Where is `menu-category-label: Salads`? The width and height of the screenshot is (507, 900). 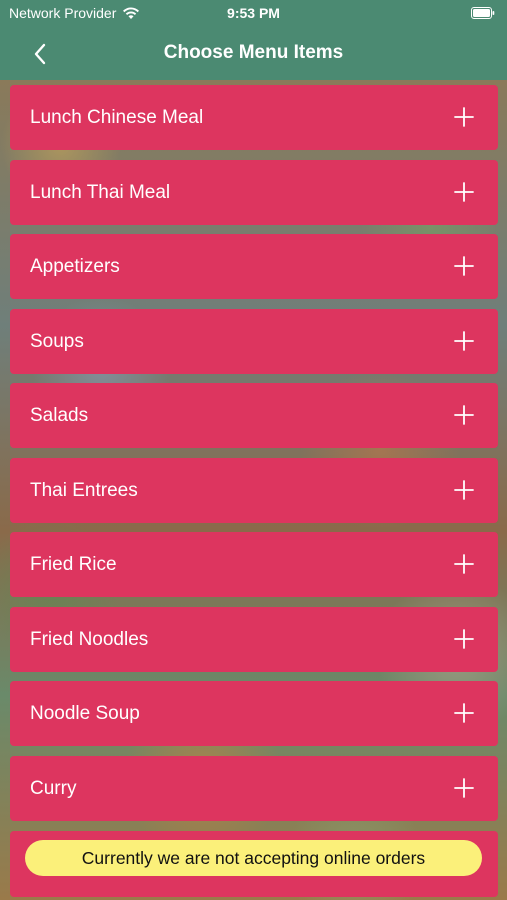
menu-category-label: Salads is located at coordinates (59, 415).